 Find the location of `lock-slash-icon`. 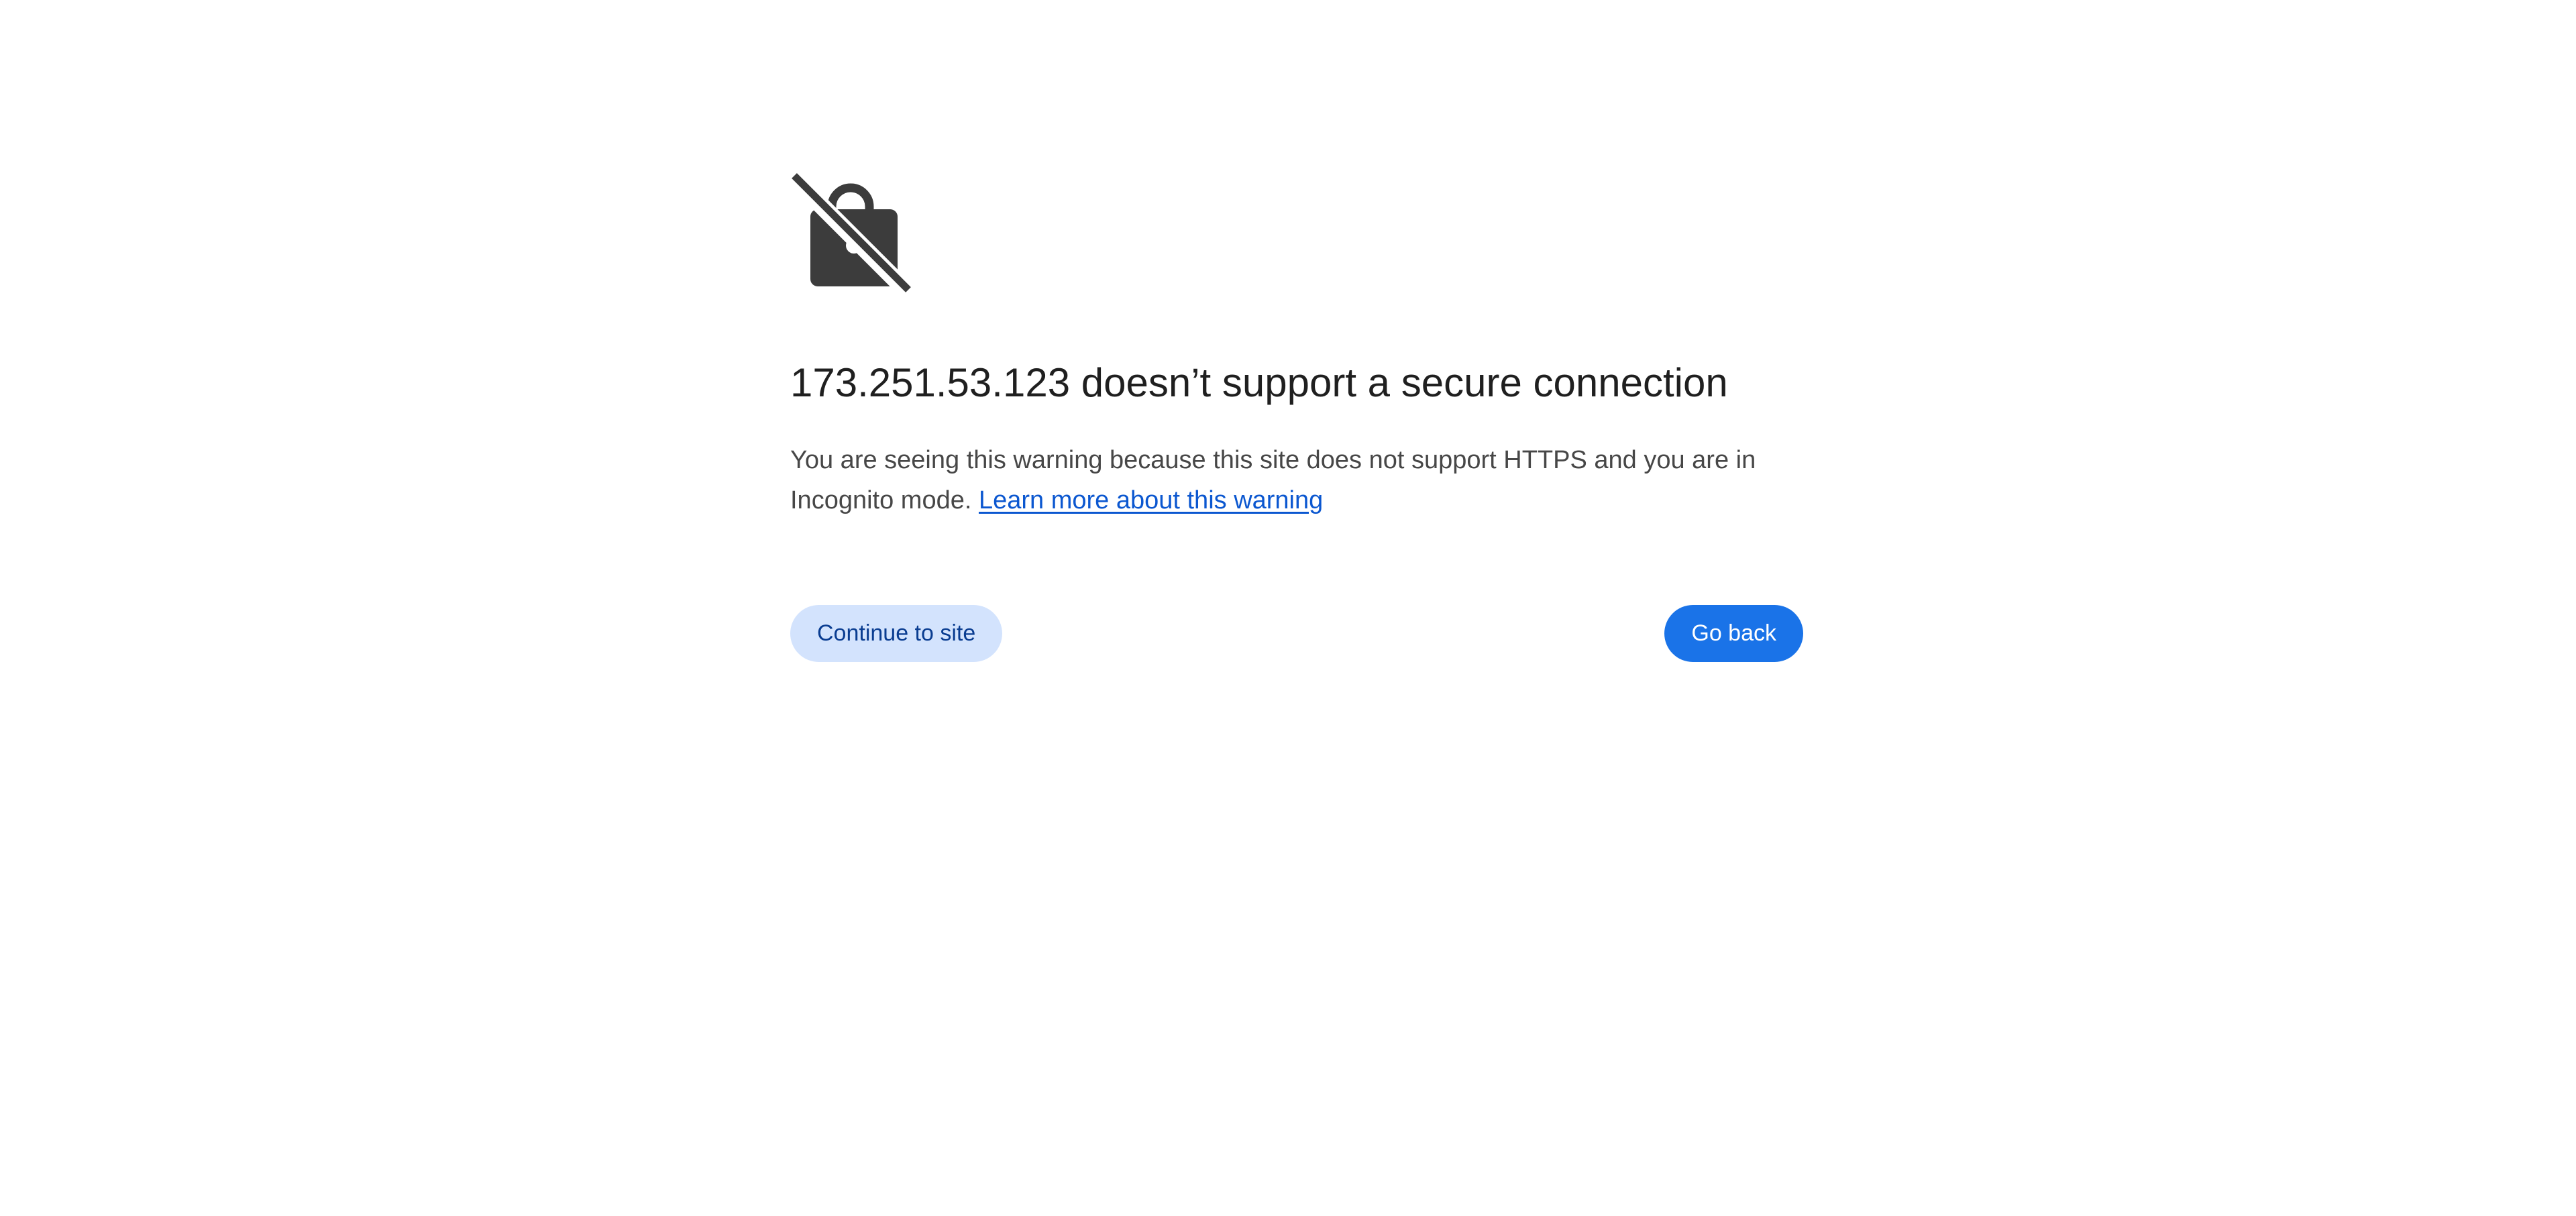

lock-slash-icon is located at coordinates (850, 232).